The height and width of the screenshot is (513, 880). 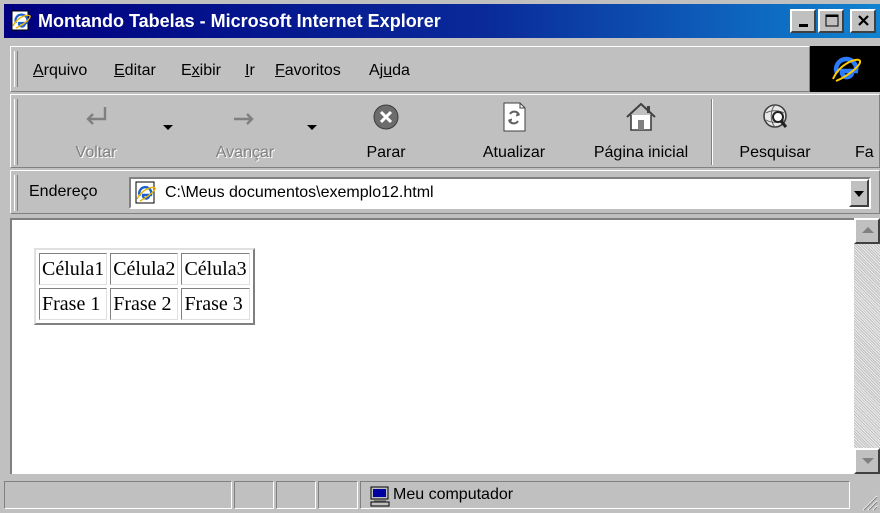 I want to click on menu-ajuda: Ajuda, so click(x=389, y=71).